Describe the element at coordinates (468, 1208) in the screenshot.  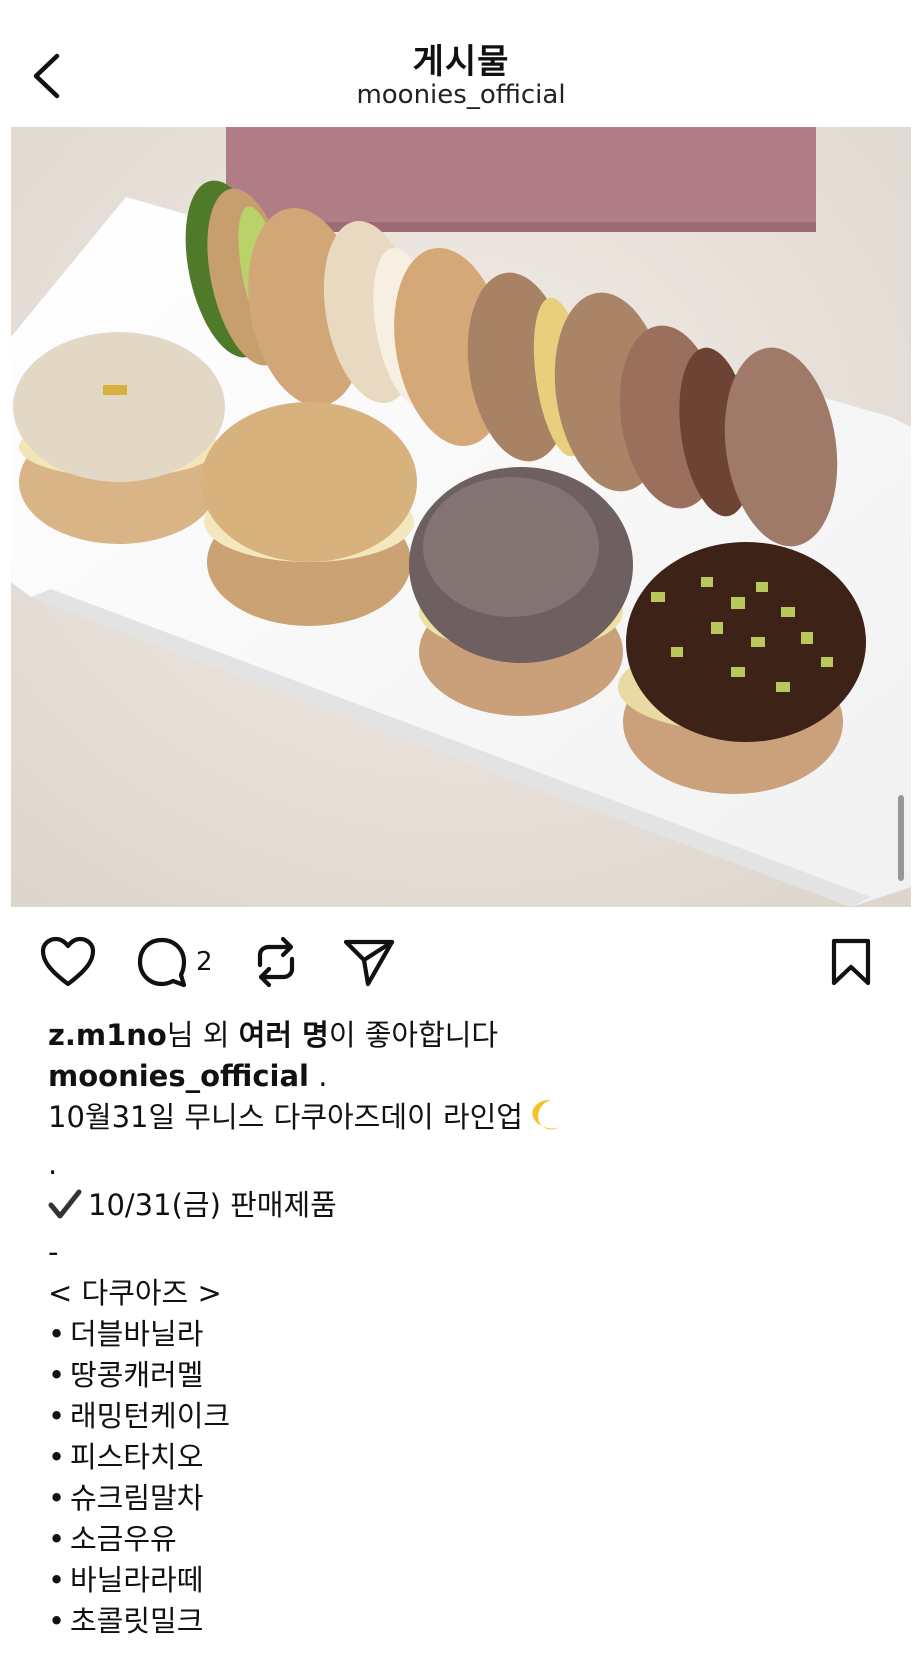
I see `caption-check-line: 10/31(금) 판매제품` at that location.